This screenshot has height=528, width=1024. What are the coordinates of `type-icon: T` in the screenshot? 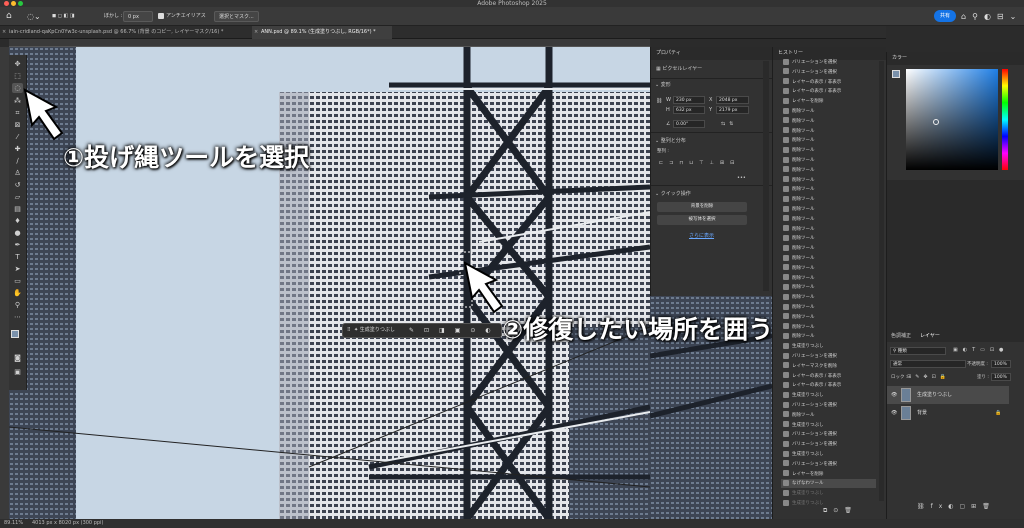 It's located at (17, 257).